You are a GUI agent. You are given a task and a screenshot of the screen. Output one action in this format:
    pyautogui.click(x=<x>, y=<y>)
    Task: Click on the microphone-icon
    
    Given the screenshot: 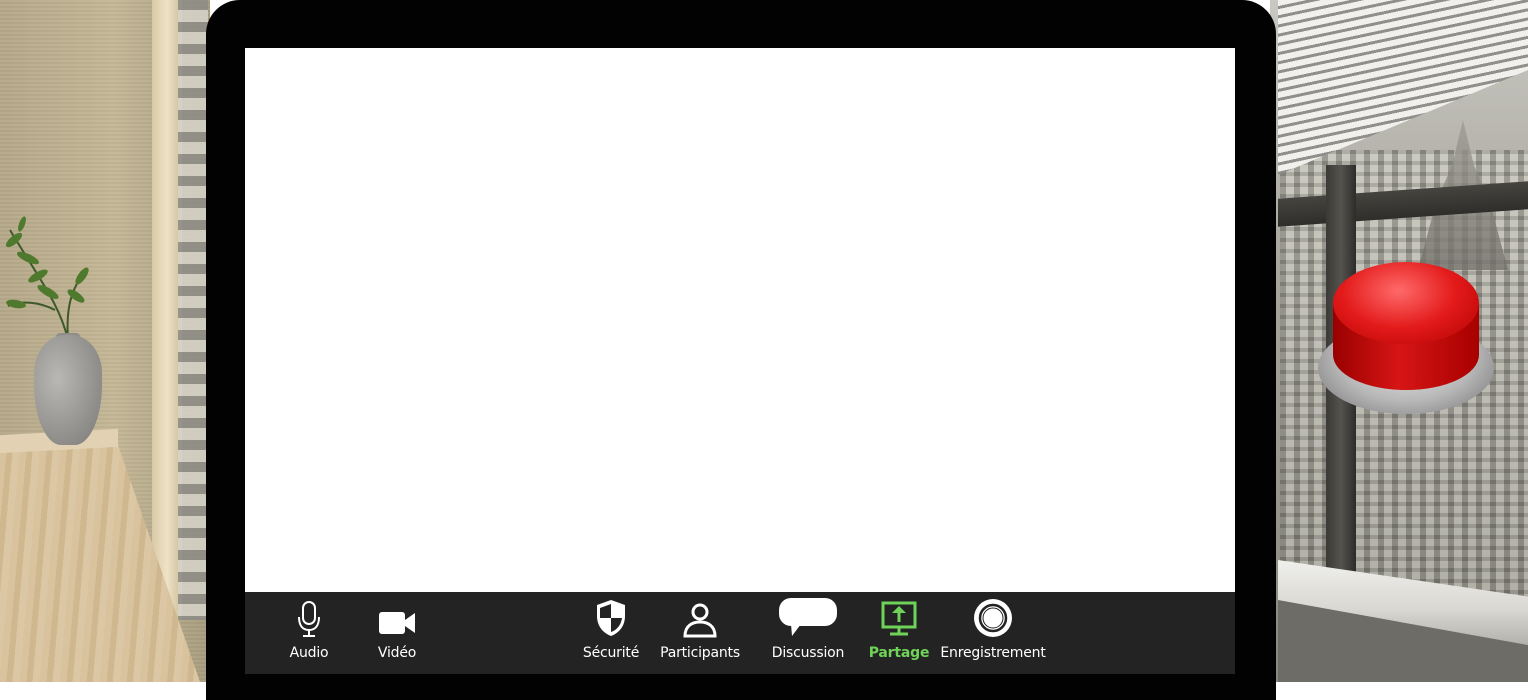 What is the action you would take?
    pyautogui.click(x=309, y=615)
    